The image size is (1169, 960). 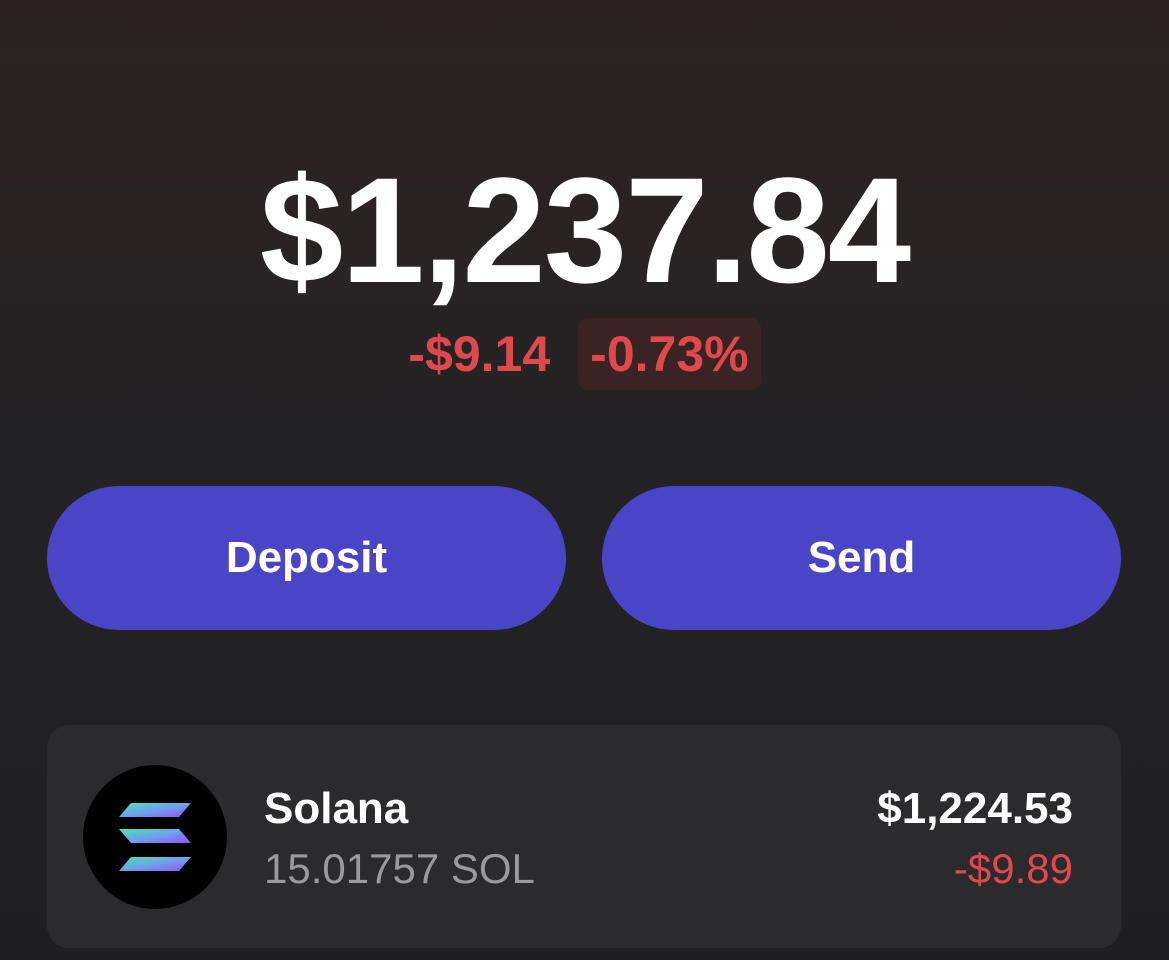 What do you see at coordinates (479, 354) in the screenshot?
I see `balance-change-amount: -$9.14` at bounding box center [479, 354].